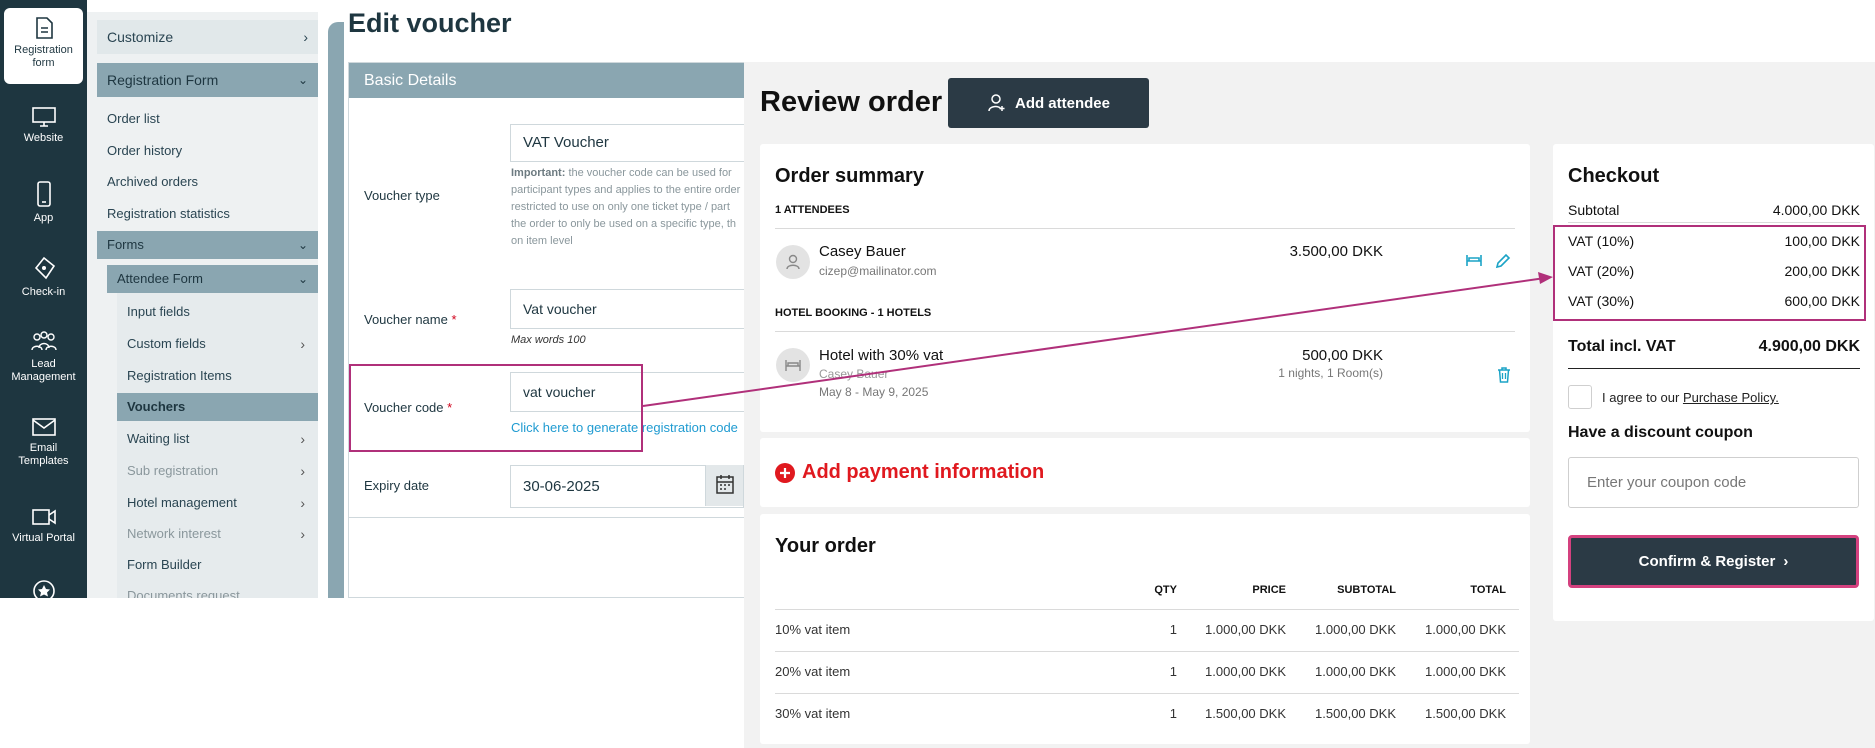 The height and width of the screenshot is (748, 1875). Describe the element at coordinates (1097, 339) in the screenshot. I see `connector-arrow` at that location.